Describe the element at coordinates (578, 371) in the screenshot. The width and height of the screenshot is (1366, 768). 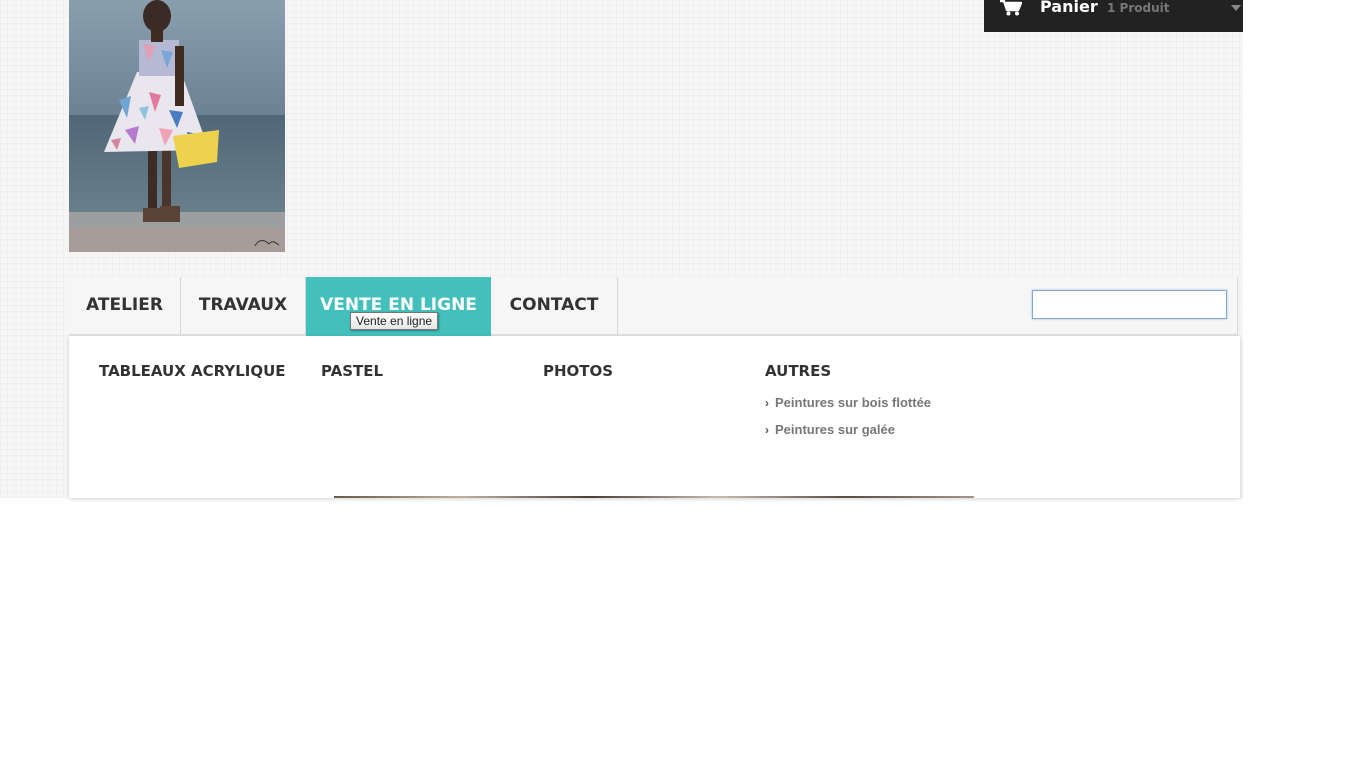
I see `category-photos: PHOTOS` at that location.